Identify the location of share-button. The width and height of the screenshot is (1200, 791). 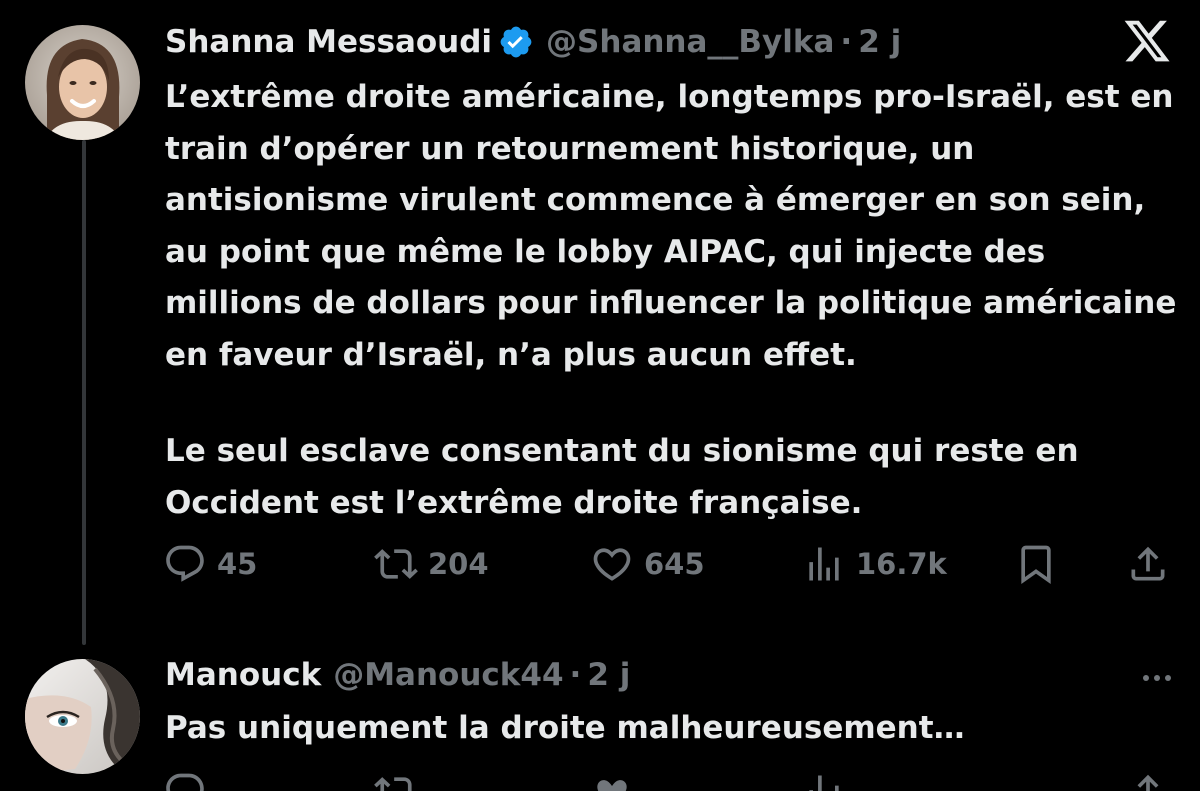
(1148, 564).